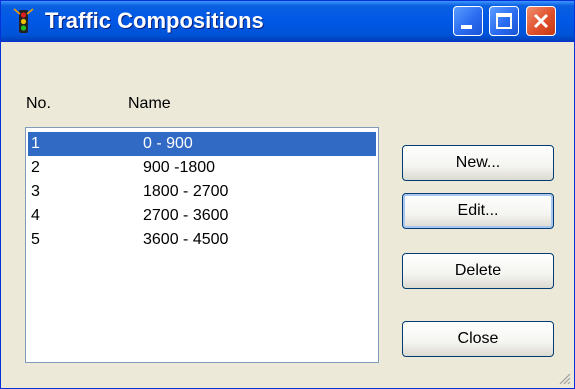  What do you see at coordinates (287, 21) in the screenshot?
I see `title-bar: Traffic Compositions` at bounding box center [287, 21].